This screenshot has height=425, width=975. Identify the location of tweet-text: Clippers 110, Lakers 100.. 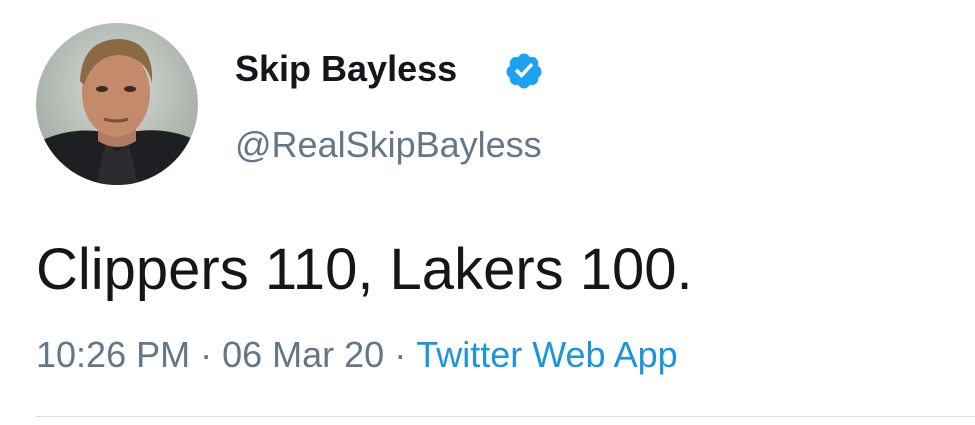
(364, 269).